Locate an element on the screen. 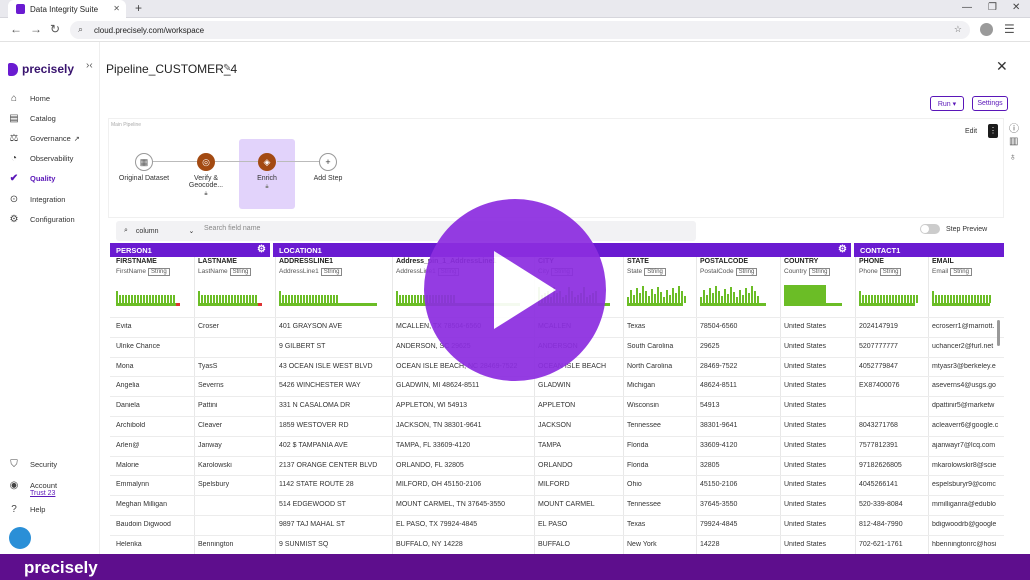 This screenshot has height=580, width=1030. table-cell: 9 GILBERT ST is located at coordinates (335, 346).